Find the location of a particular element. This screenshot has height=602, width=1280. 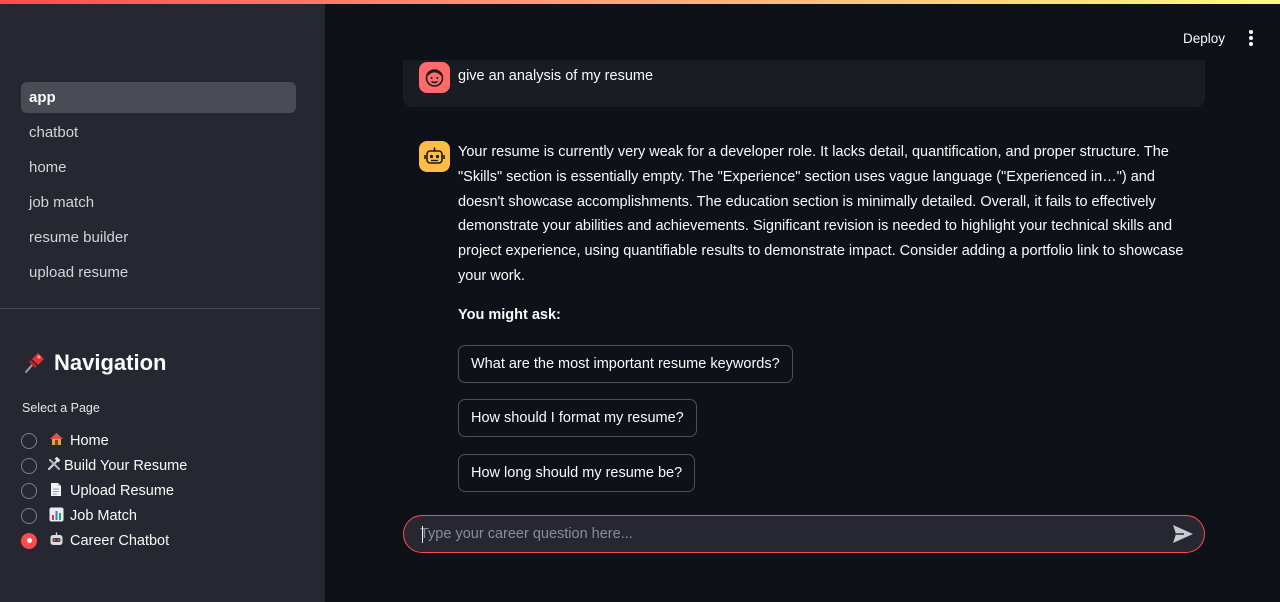

suggestion-button-length: How long should my resume be? is located at coordinates (577, 473).